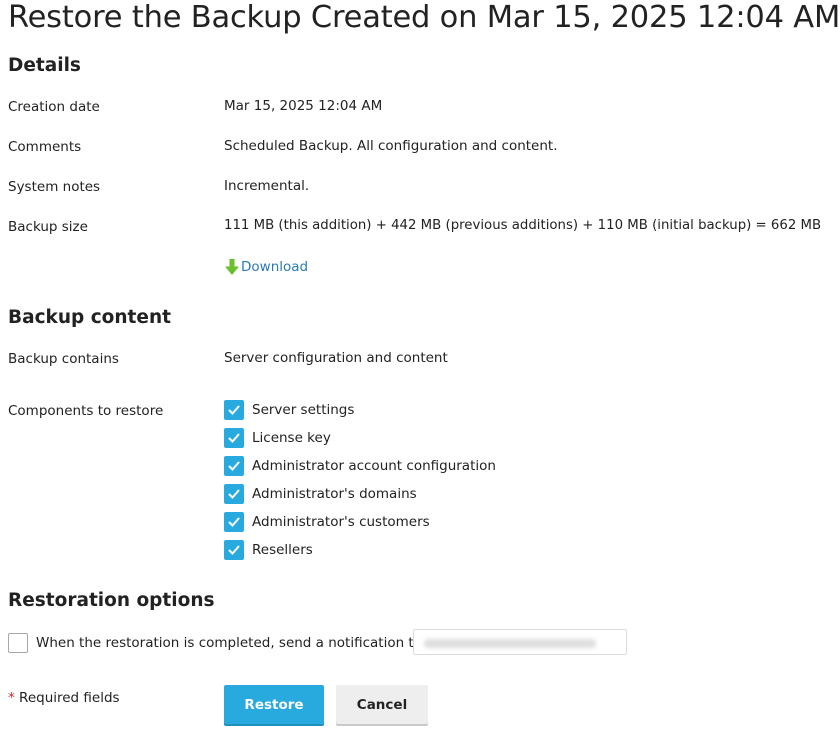  I want to click on component-license-key: License key, so click(360, 438).